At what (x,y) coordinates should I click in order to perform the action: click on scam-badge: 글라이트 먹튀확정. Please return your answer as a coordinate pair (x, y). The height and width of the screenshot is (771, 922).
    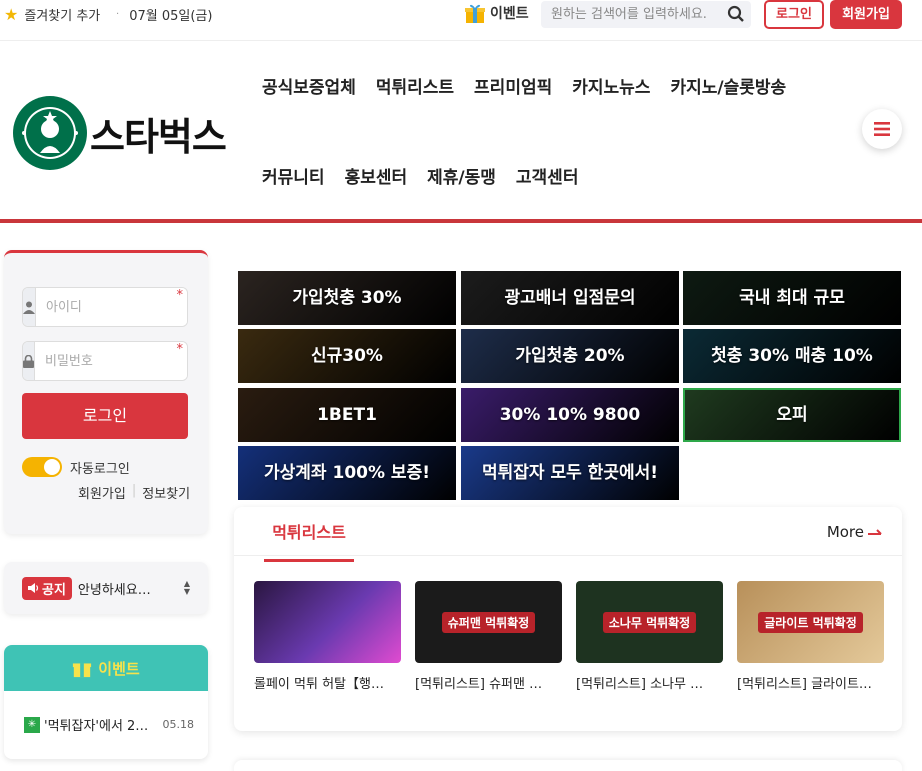
    Looking at the image, I should click on (810, 622).